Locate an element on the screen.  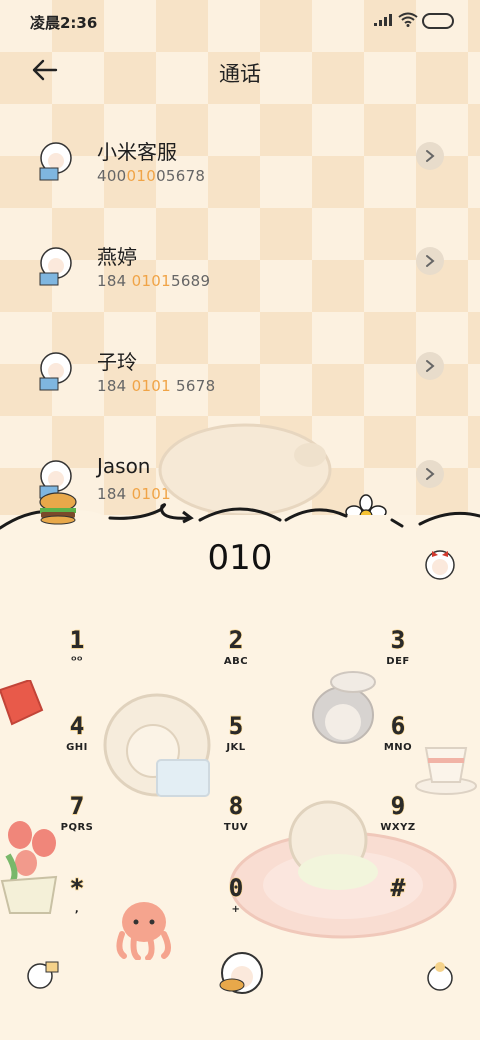
dial-key-digit: 4 is located at coordinates (77, 725).